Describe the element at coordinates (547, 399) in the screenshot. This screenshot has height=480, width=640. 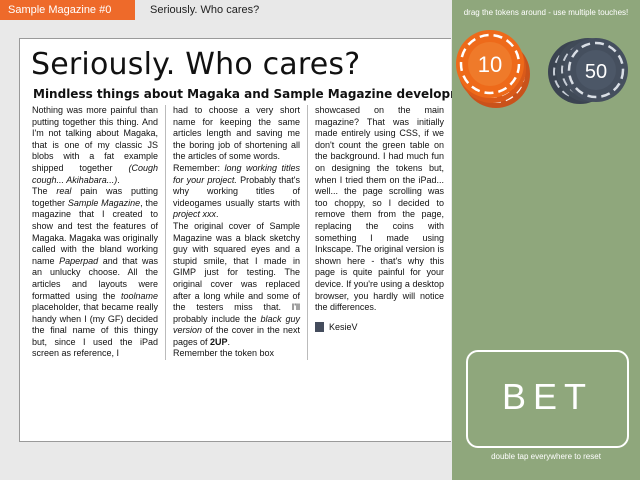
I see `bet-button: BET` at that location.